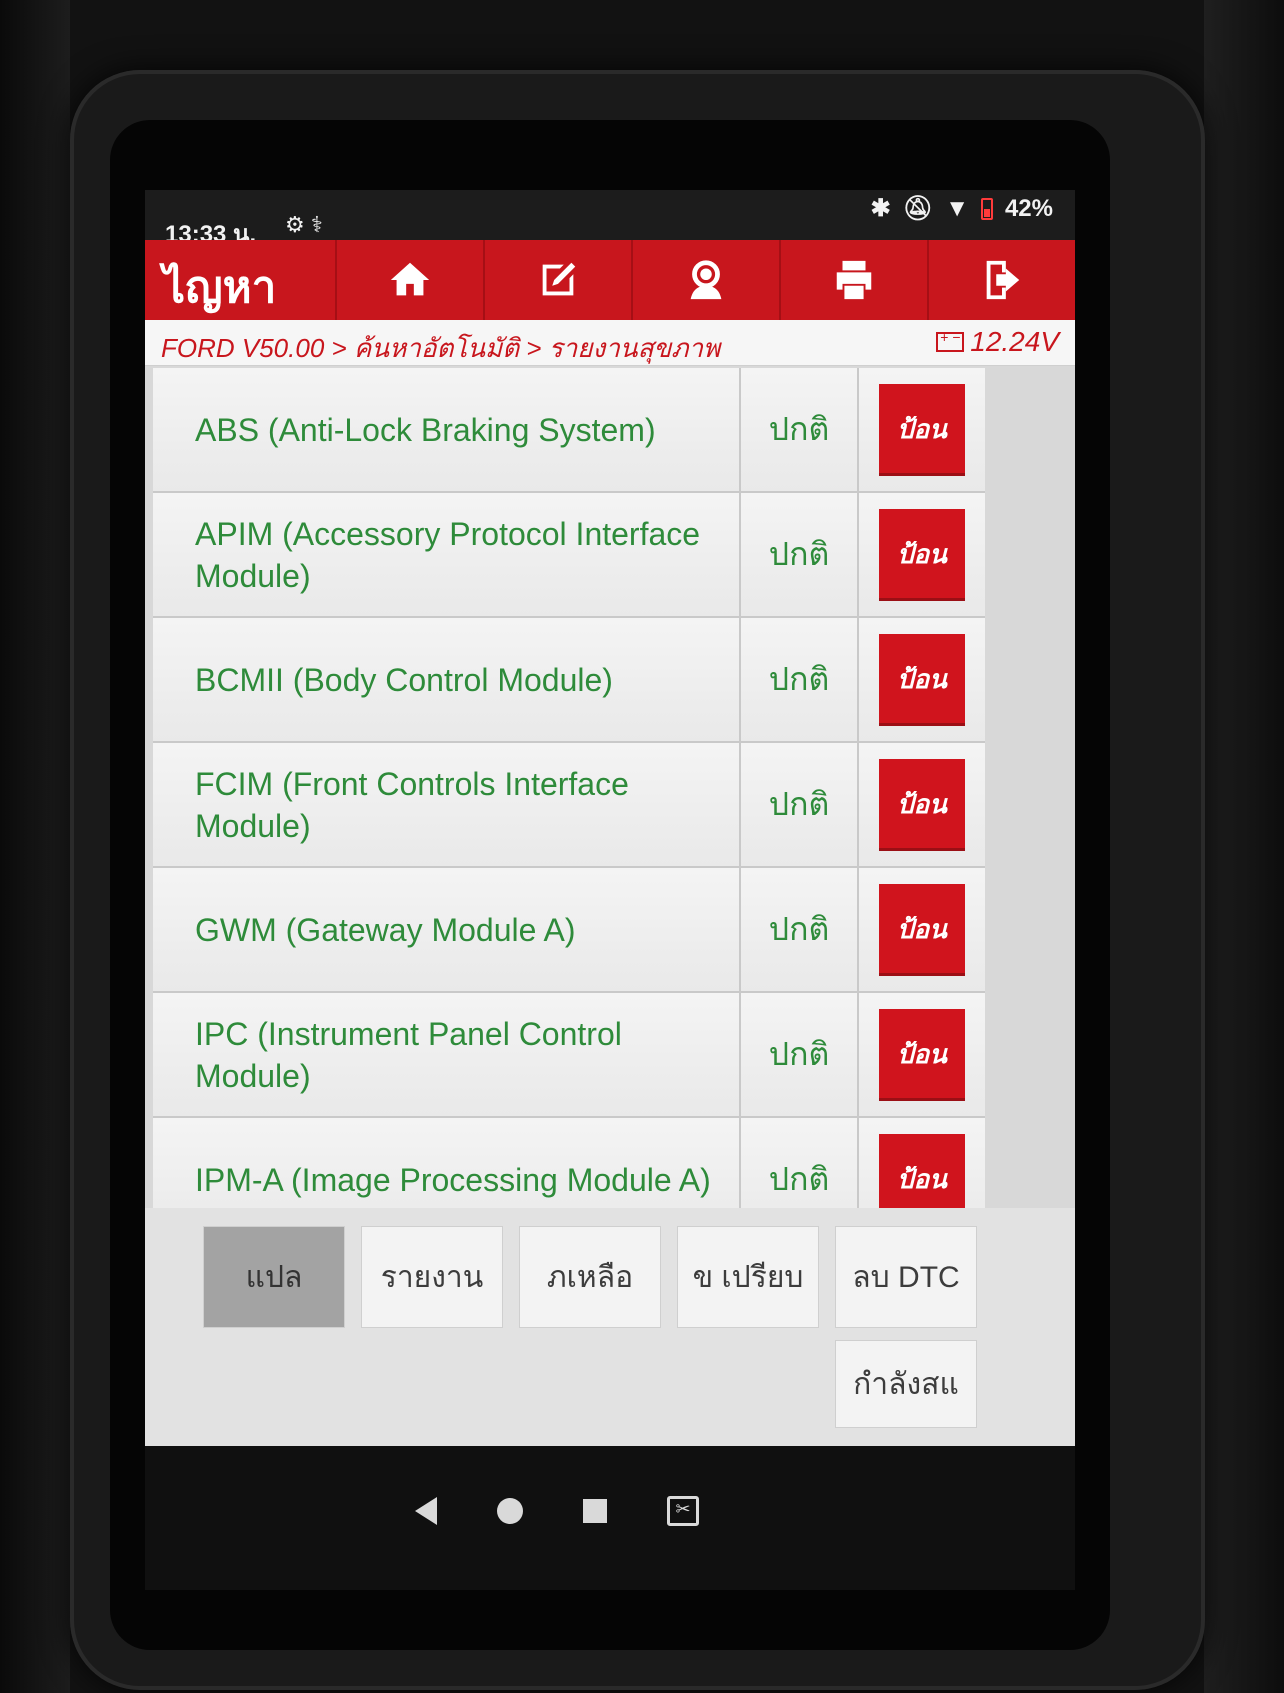  I want to click on screenshot-icon: ✂, so click(683, 1511).